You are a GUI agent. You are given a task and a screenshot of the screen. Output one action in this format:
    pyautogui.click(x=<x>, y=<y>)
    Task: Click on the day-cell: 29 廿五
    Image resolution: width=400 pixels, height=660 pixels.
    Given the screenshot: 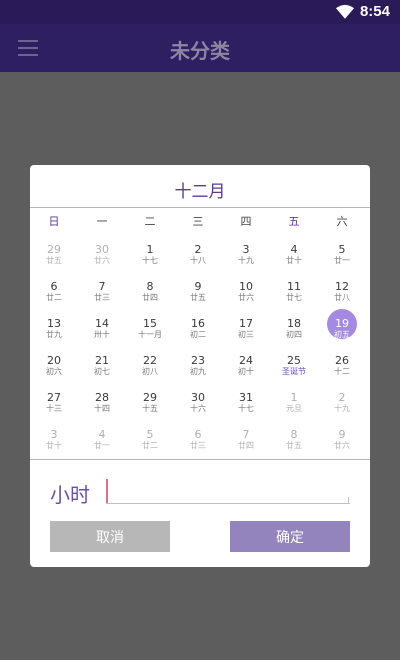 What is the action you would take?
    pyautogui.click(x=54, y=261)
    